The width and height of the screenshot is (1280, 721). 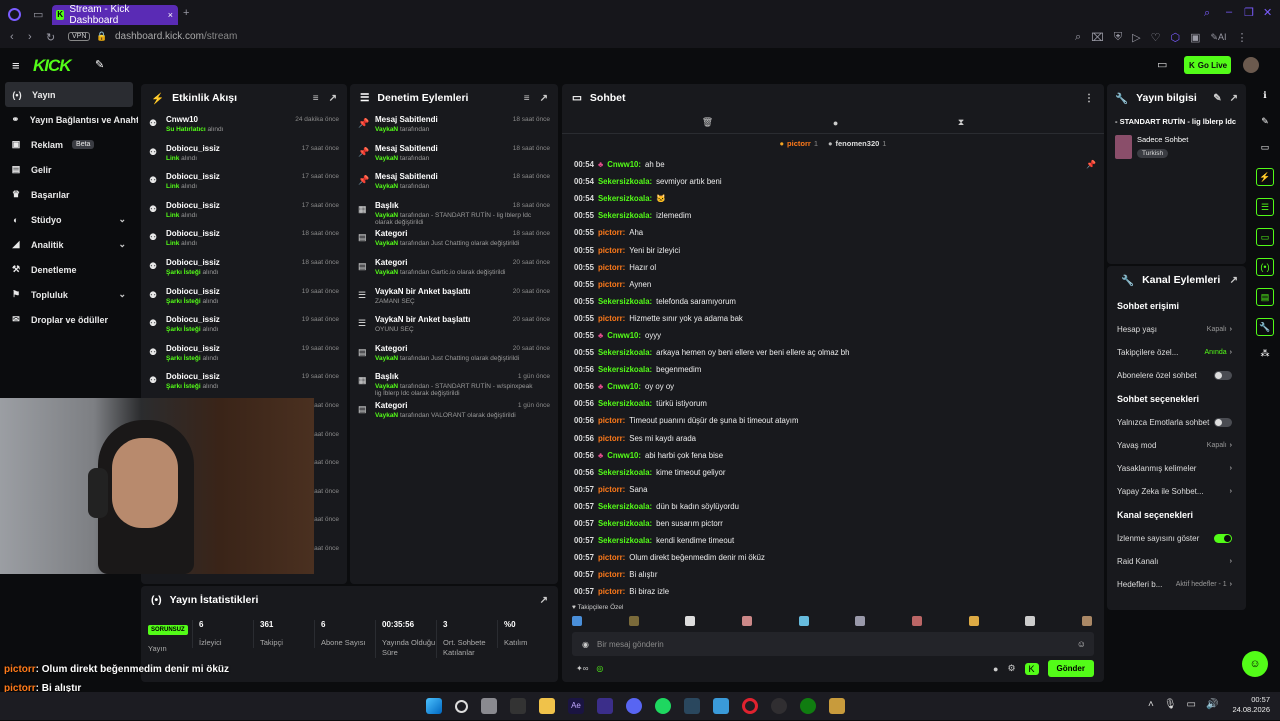 I want to click on obs-icon, so click(x=779, y=706).